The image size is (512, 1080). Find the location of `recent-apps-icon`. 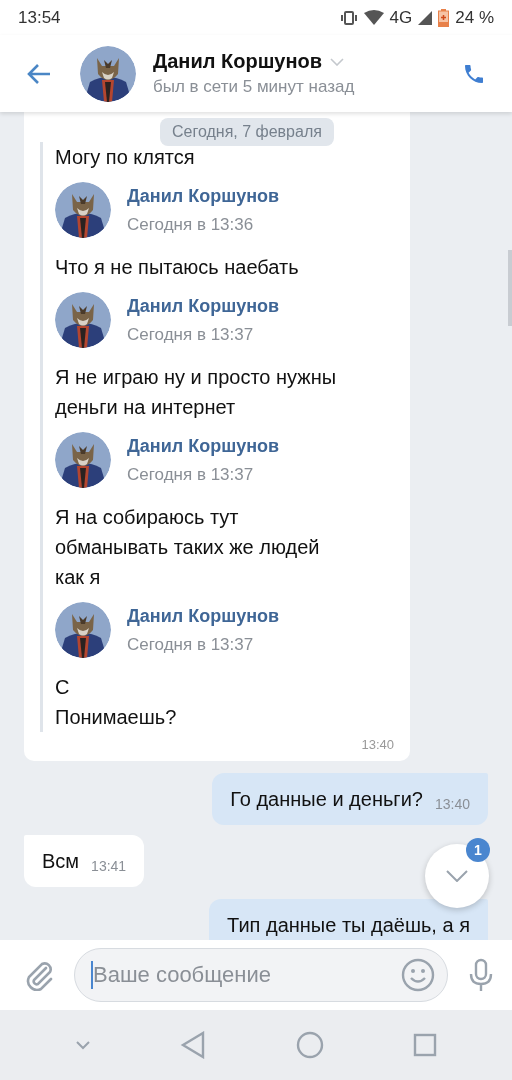

recent-apps-icon is located at coordinates (425, 1045).